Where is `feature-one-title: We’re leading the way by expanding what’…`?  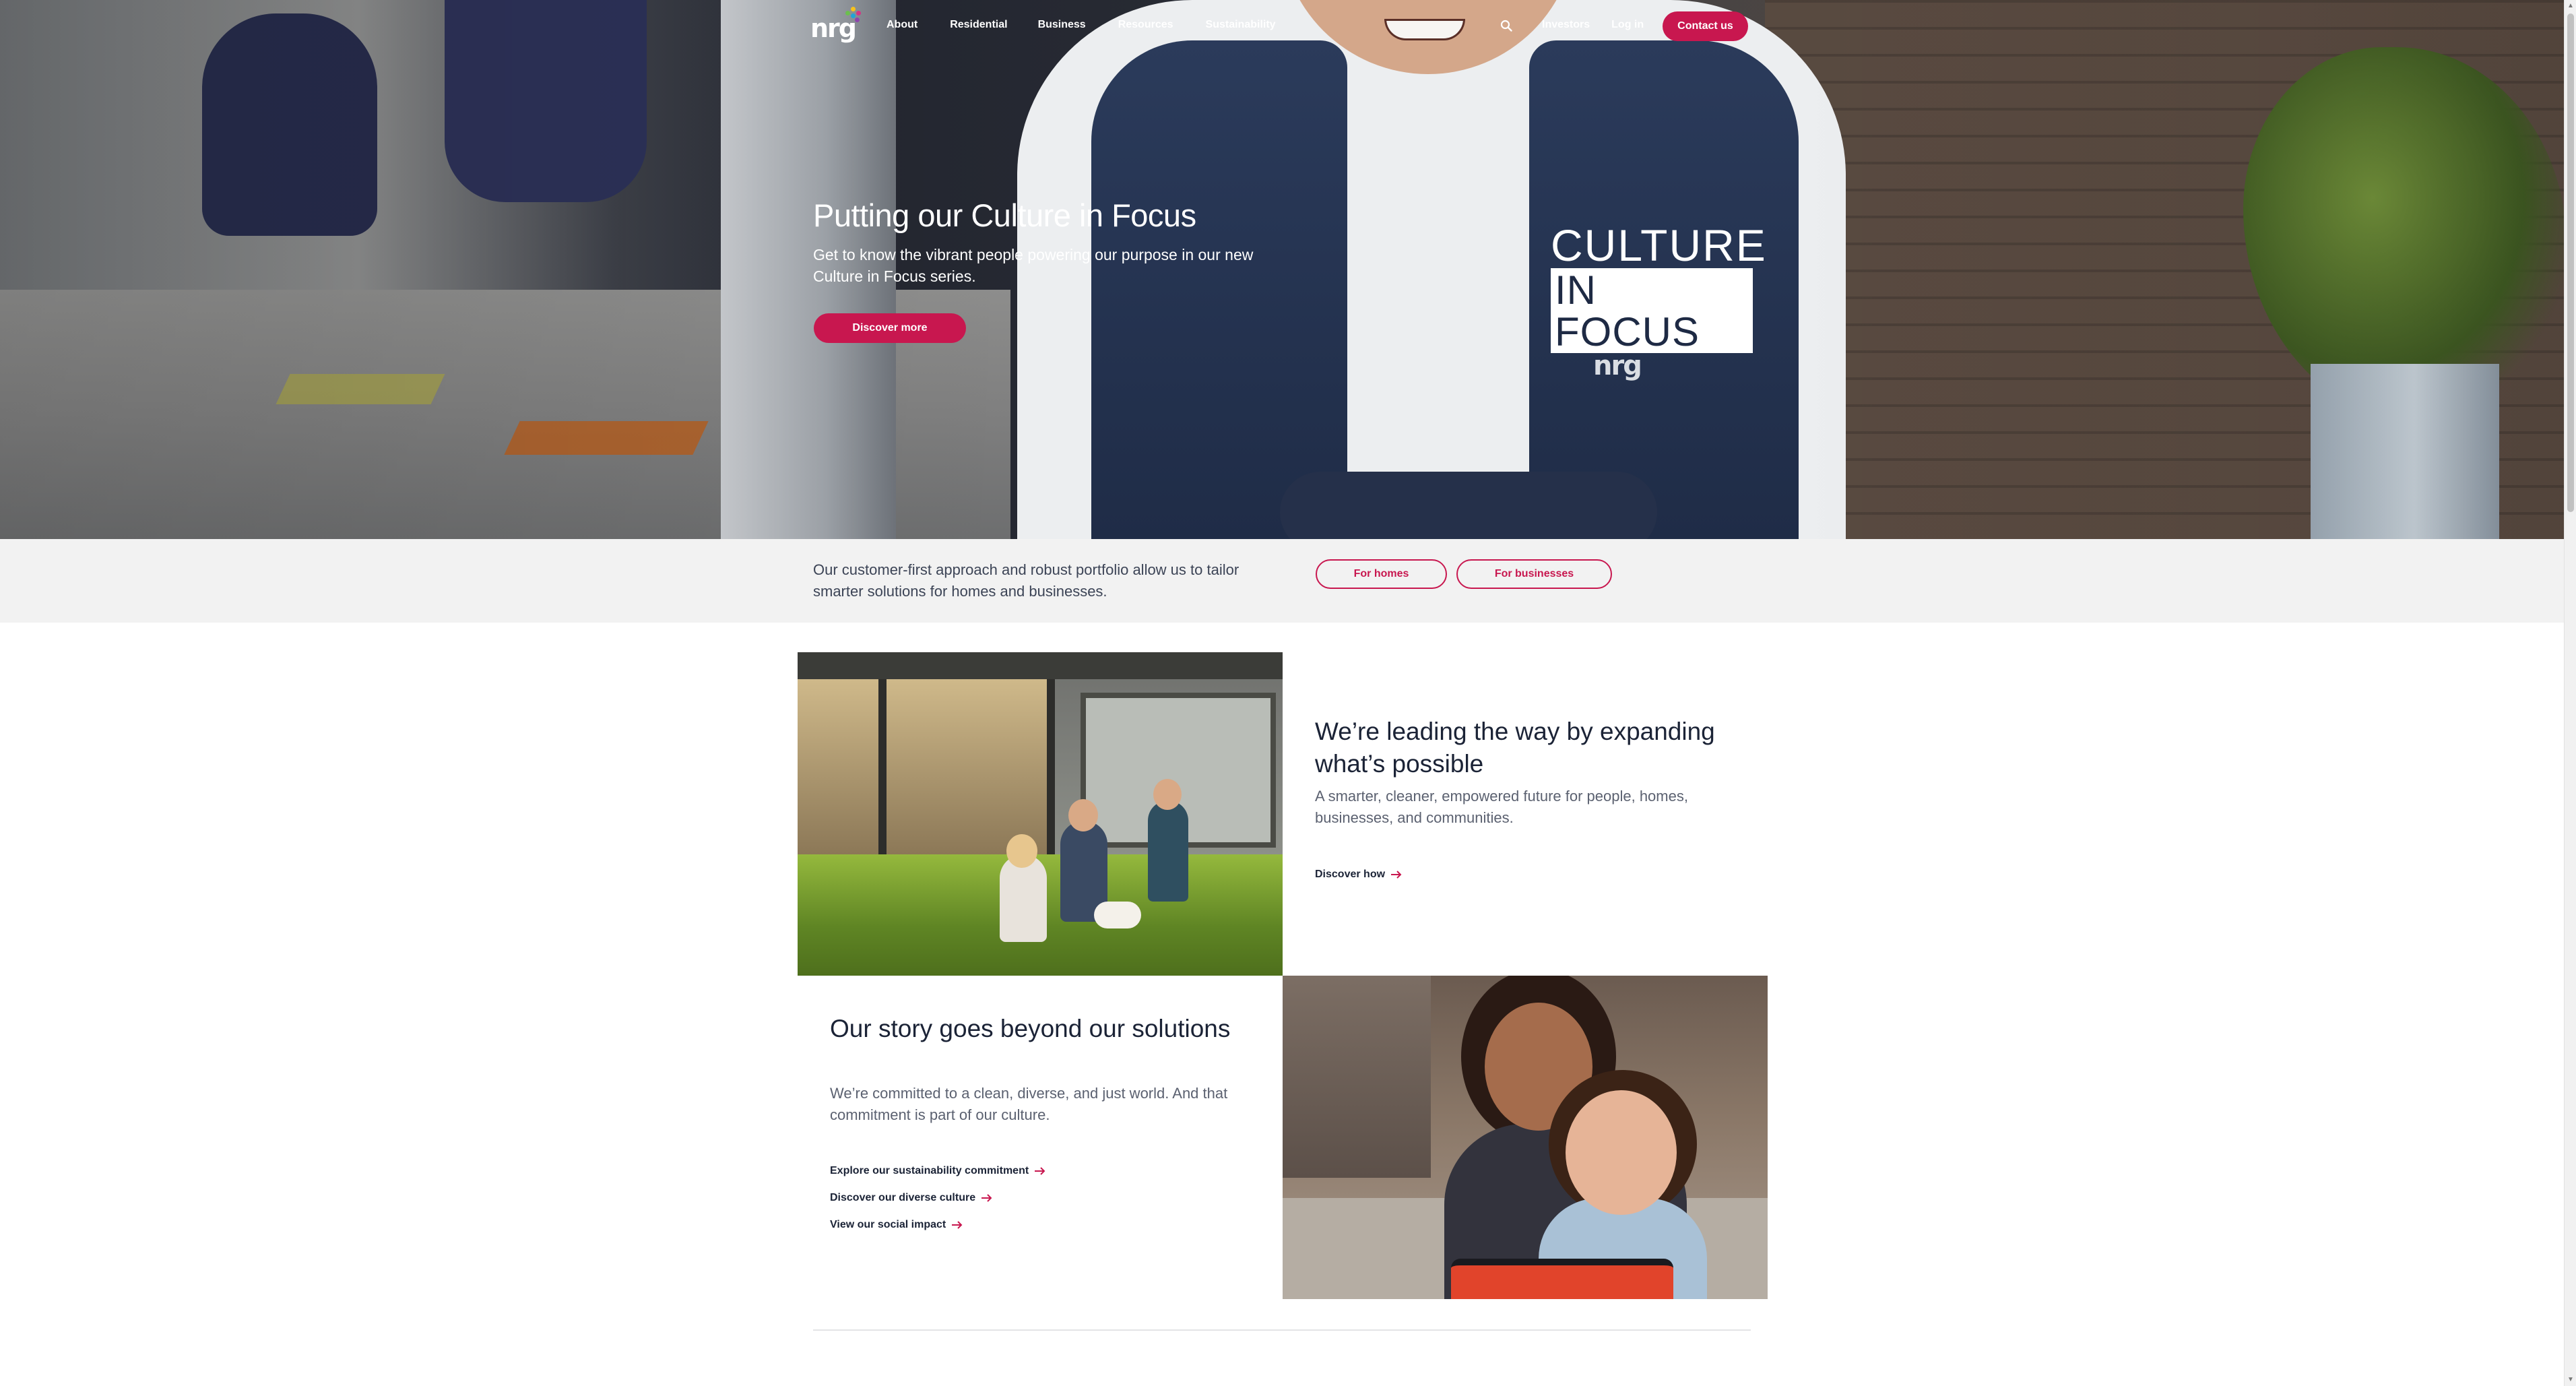
feature-one-title: We’re leading the way by expanding what’… is located at coordinates (1515, 748).